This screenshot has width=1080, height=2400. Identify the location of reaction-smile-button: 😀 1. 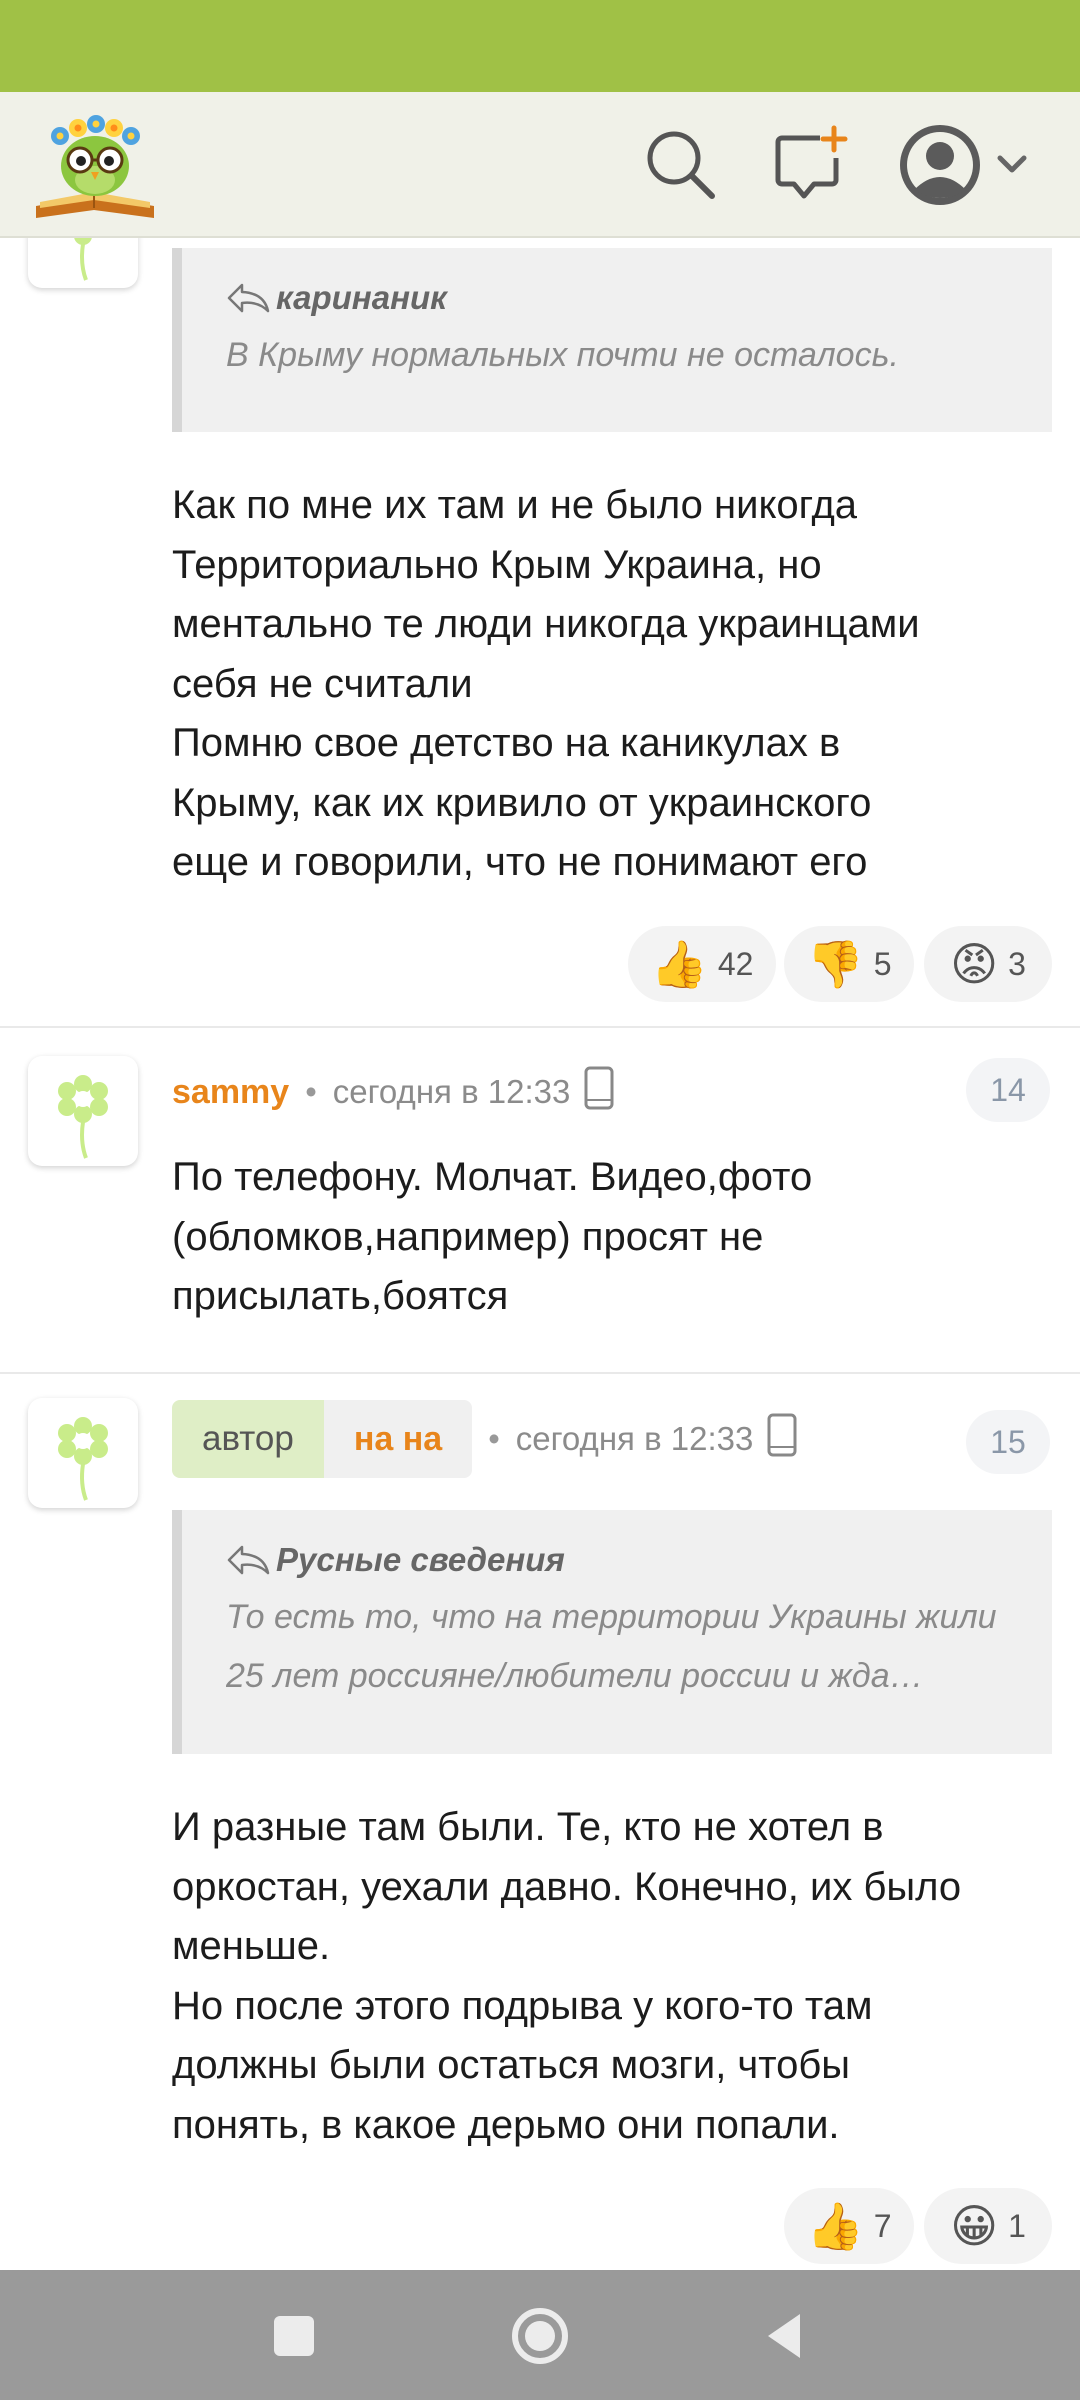
(988, 2226).